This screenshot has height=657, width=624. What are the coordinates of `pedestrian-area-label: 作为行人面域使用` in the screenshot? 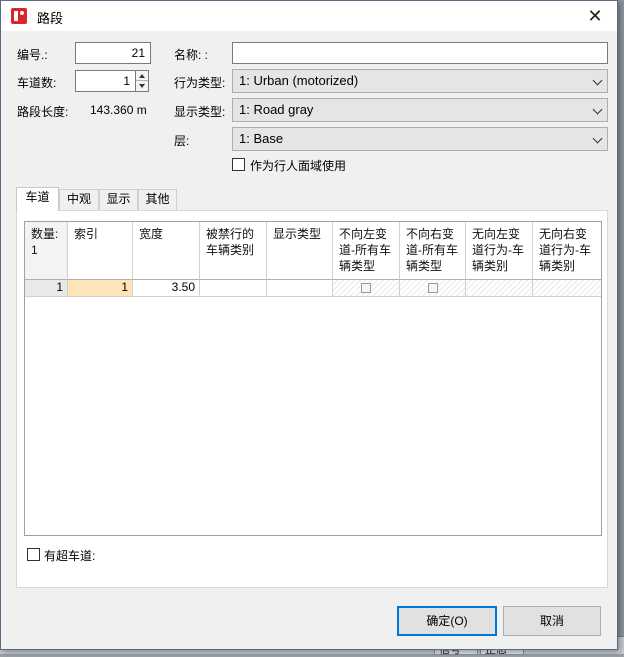 It's located at (298, 166).